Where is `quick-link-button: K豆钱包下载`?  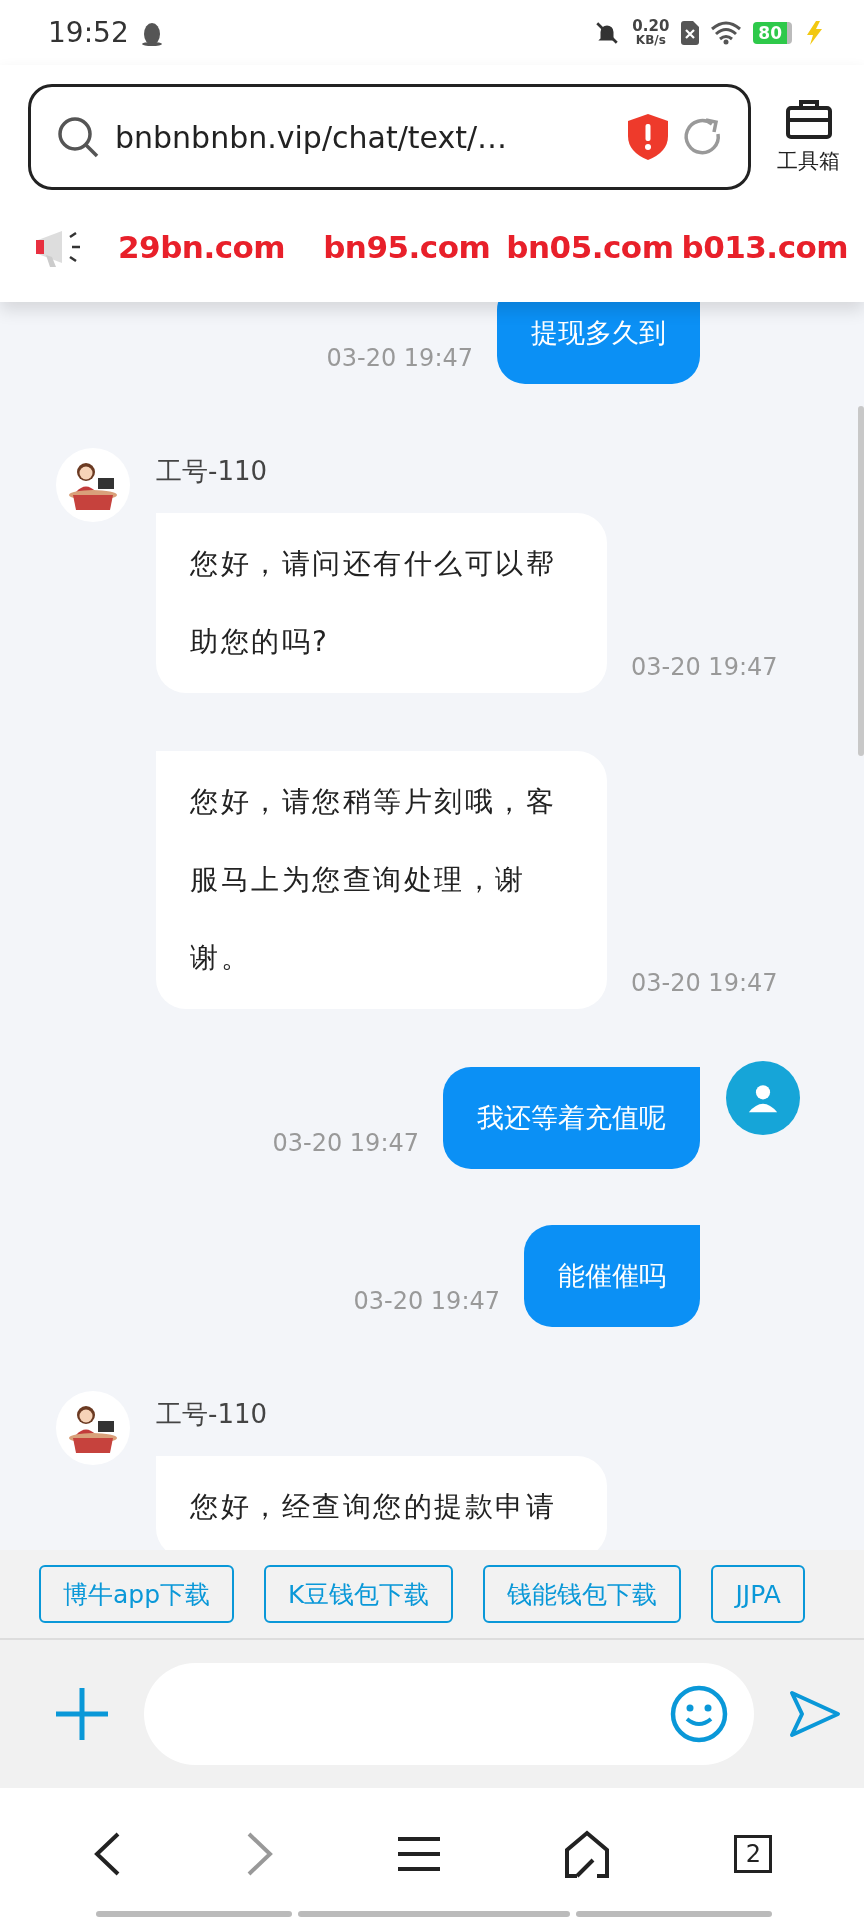
quick-link-button: K豆钱包下载 is located at coordinates (359, 1594).